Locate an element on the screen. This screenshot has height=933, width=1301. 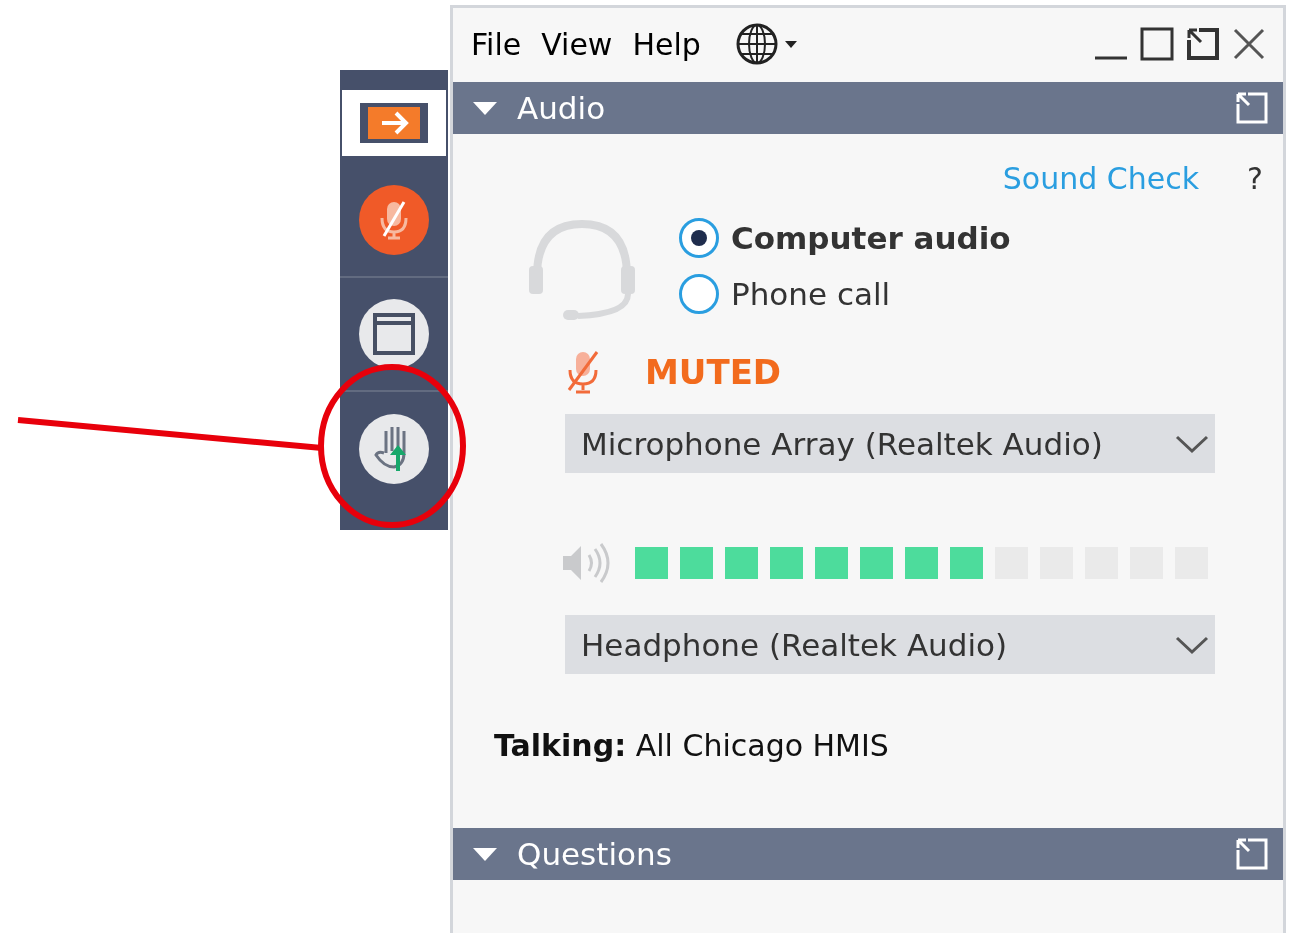
maximize-icon is located at coordinates (1157, 44).